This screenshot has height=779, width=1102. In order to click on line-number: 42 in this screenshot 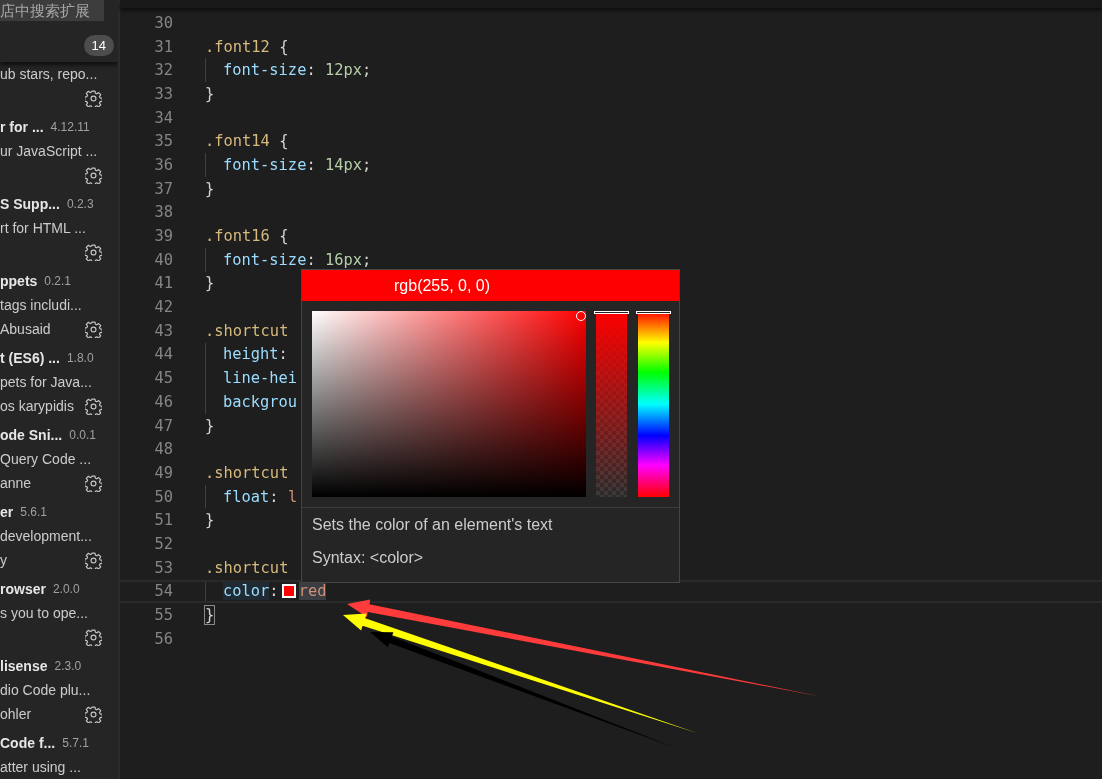, I will do `click(163, 307)`.